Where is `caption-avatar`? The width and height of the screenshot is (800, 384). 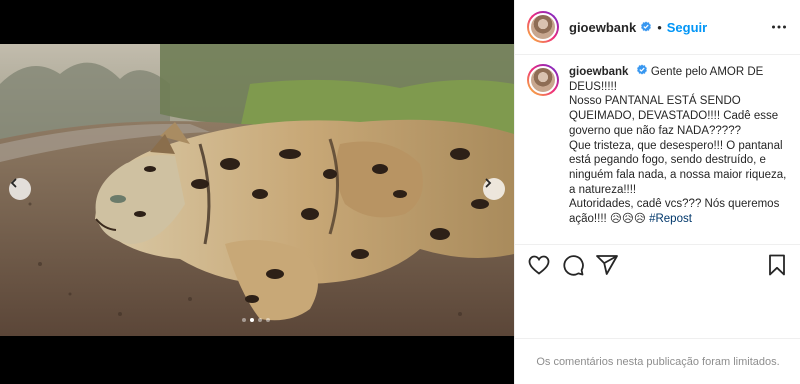 caption-avatar is located at coordinates (543, 80).